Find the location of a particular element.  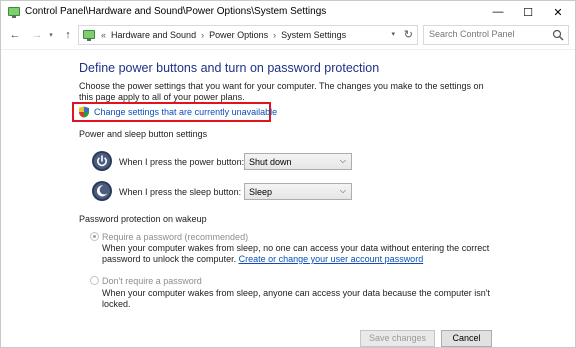

password-section-label: Password protection on wakeup is located at coordinates (143, 219).